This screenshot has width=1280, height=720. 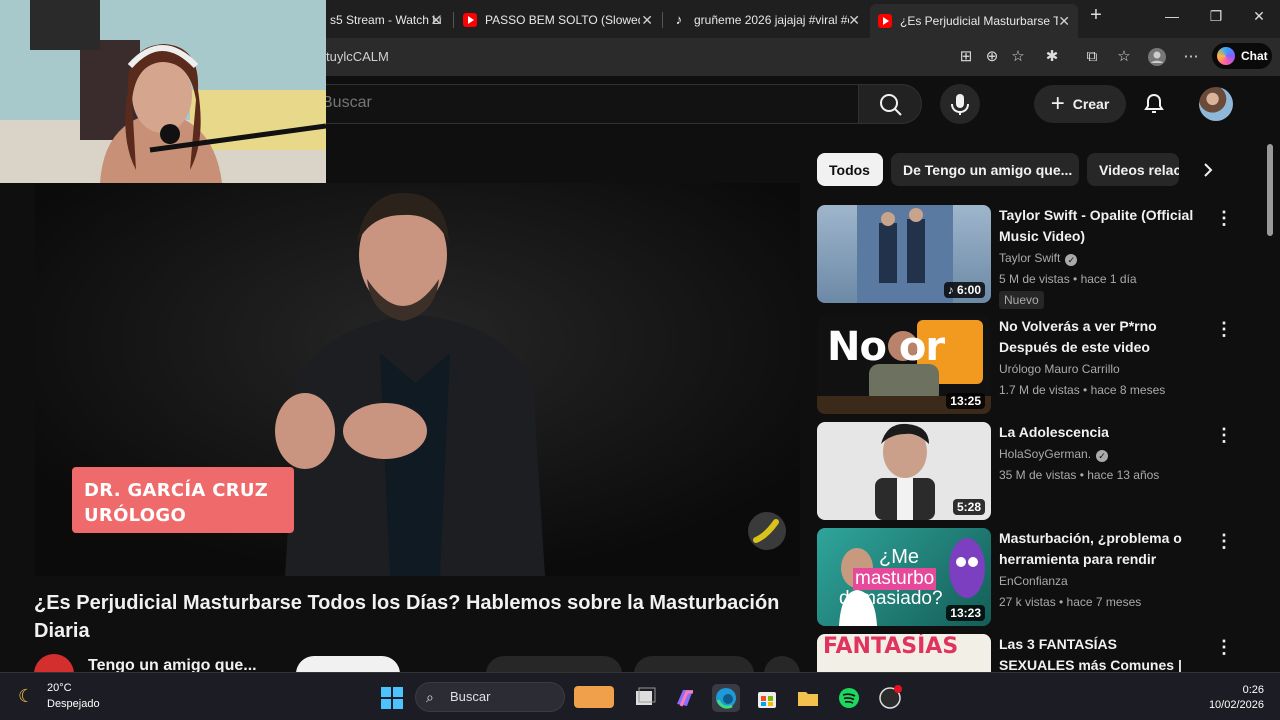 What do you see at coordinates (1157, 57) in the screenshot?
I see `profile-icon` at bounding box center [1157, 57].